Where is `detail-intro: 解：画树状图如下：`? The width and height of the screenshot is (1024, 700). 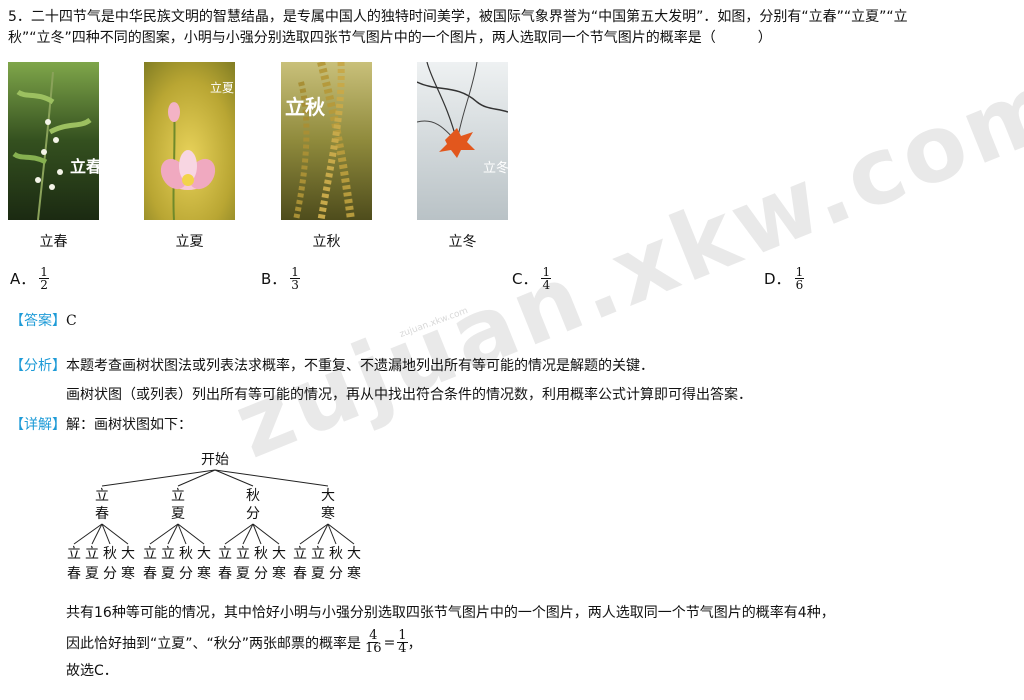
detail-intro: 解：画树状图如下： is located at coordinates (129, 425).